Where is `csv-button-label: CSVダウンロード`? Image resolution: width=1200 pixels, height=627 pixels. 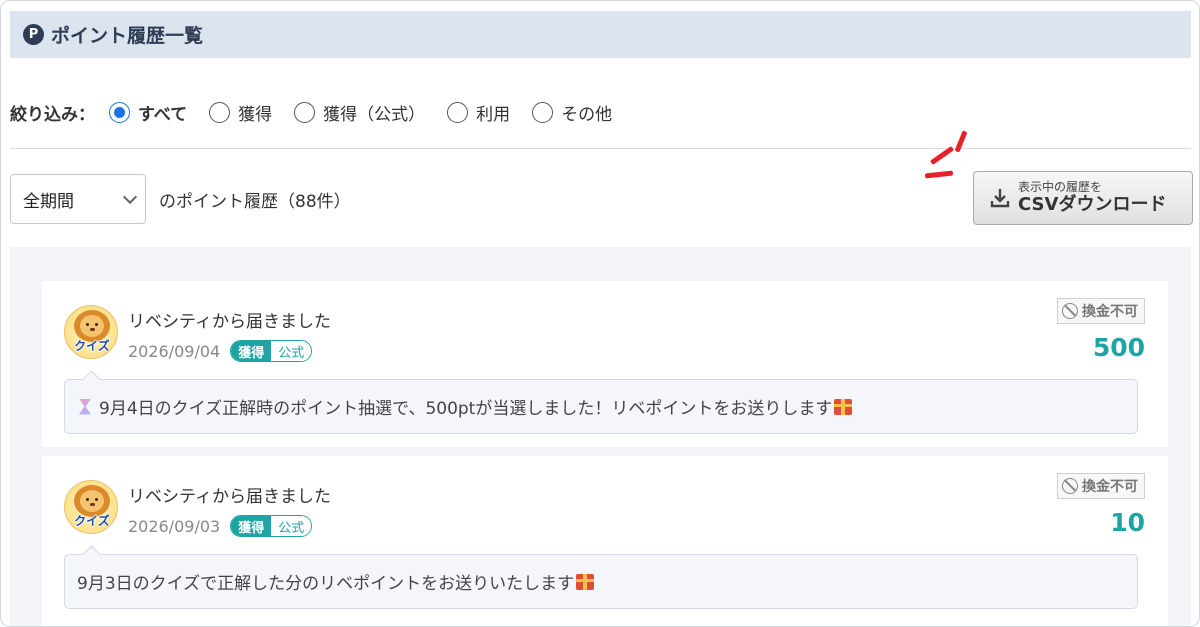
csv-button-label: CSVダウンロード is located at coordinates (1092, 204).